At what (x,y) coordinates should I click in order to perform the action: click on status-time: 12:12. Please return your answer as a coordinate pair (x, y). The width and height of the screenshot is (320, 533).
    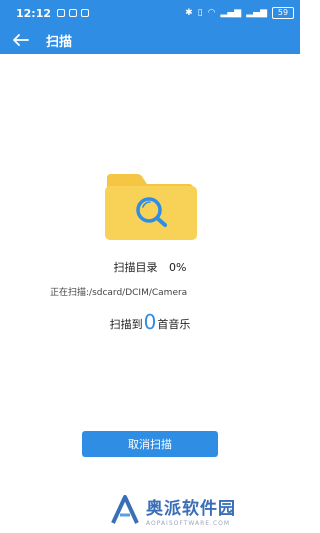
    Looking at the image, I should click on (34, 13).